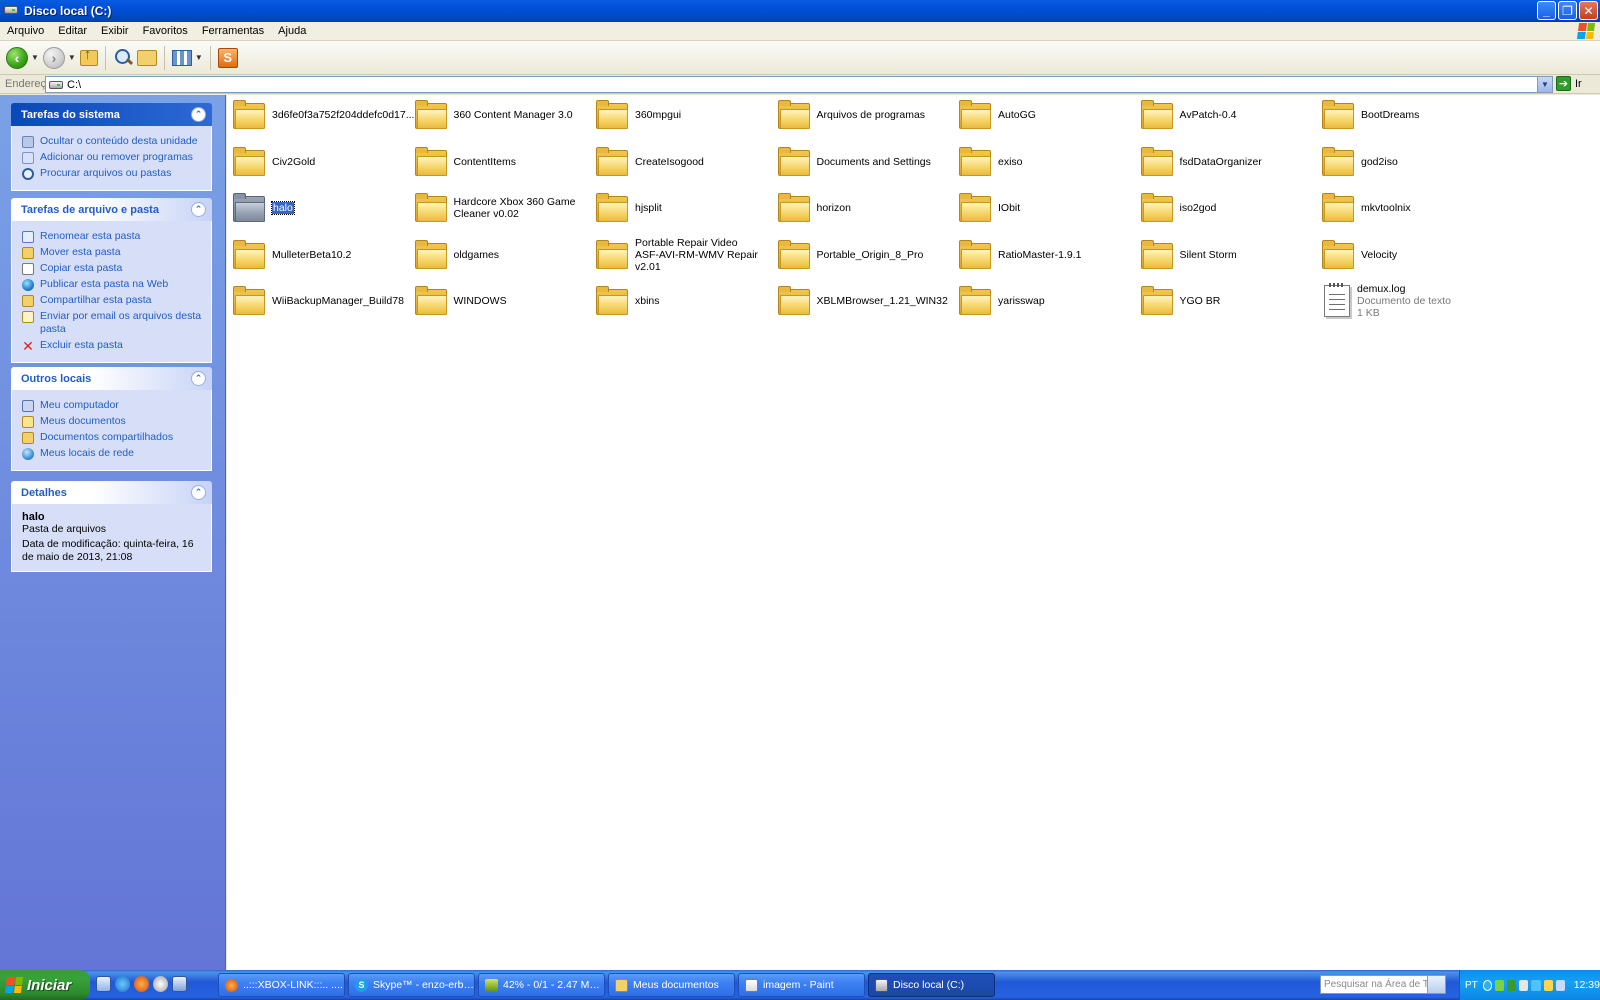  I want to click on firefox-icon, so click(141, 984).